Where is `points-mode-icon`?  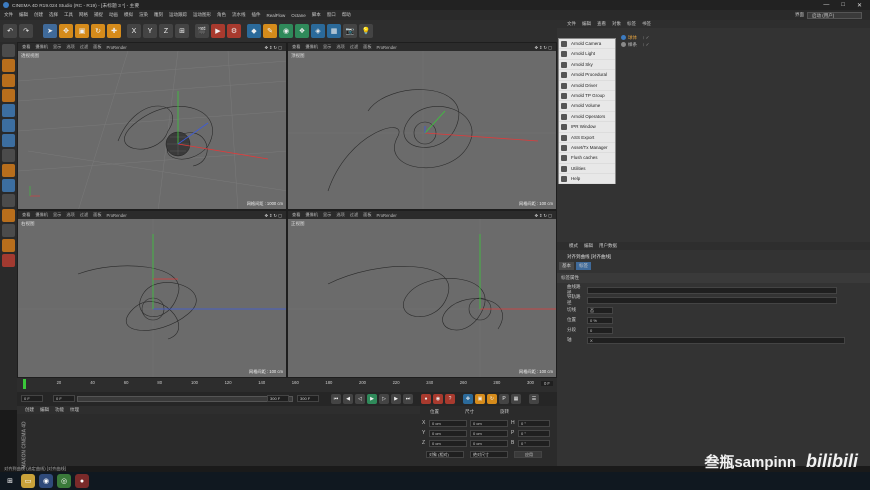
points-mode-icon is located at coordinates (8, 110).